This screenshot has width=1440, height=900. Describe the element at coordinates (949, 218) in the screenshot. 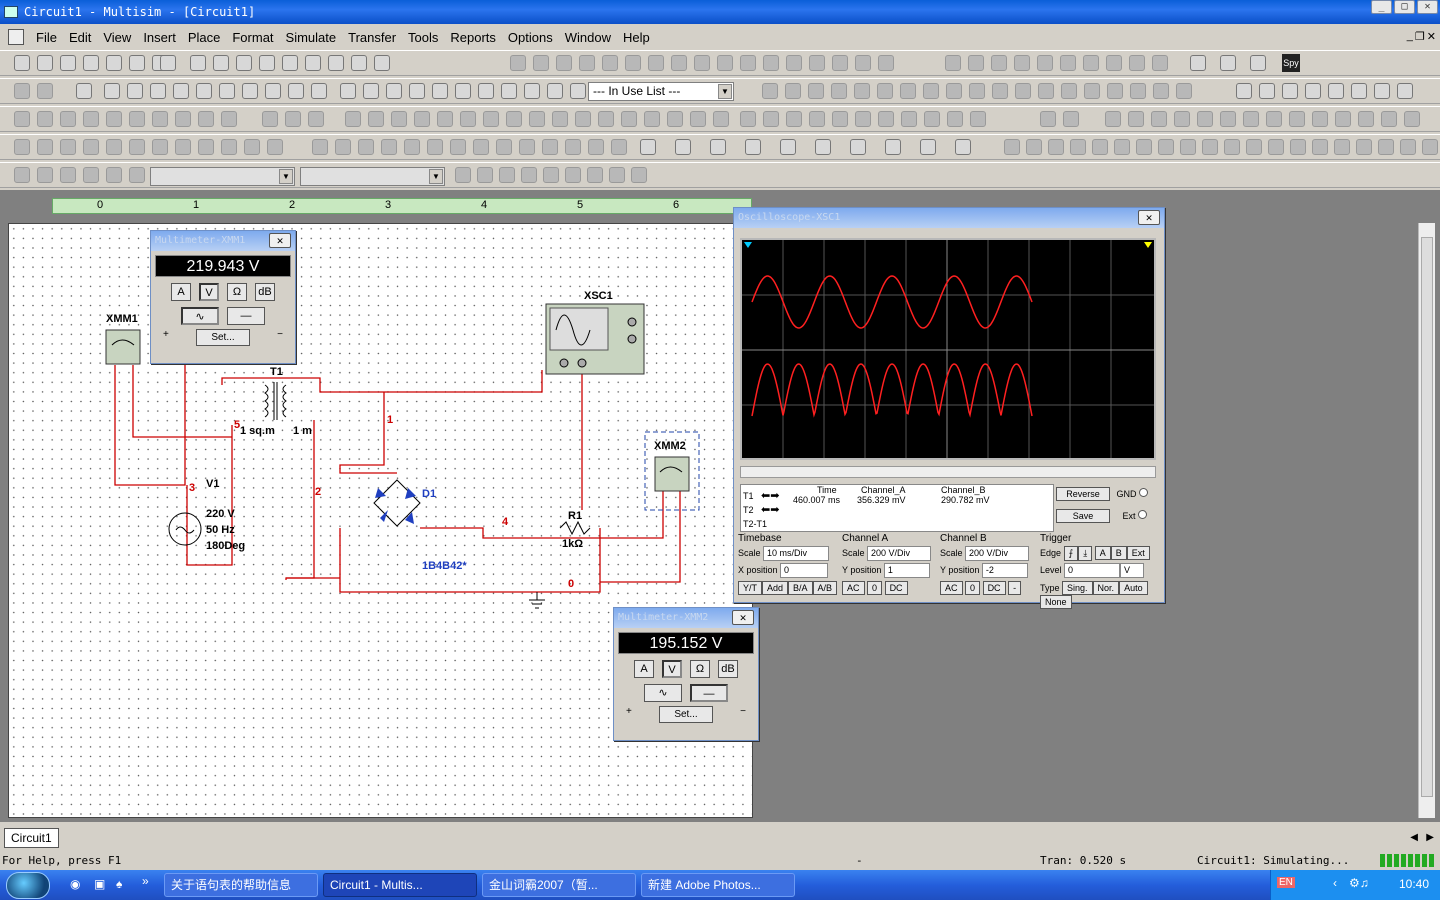

I see `oscilloscope-titlebar: Oscilloscope-XSC1 ✕` at that location.